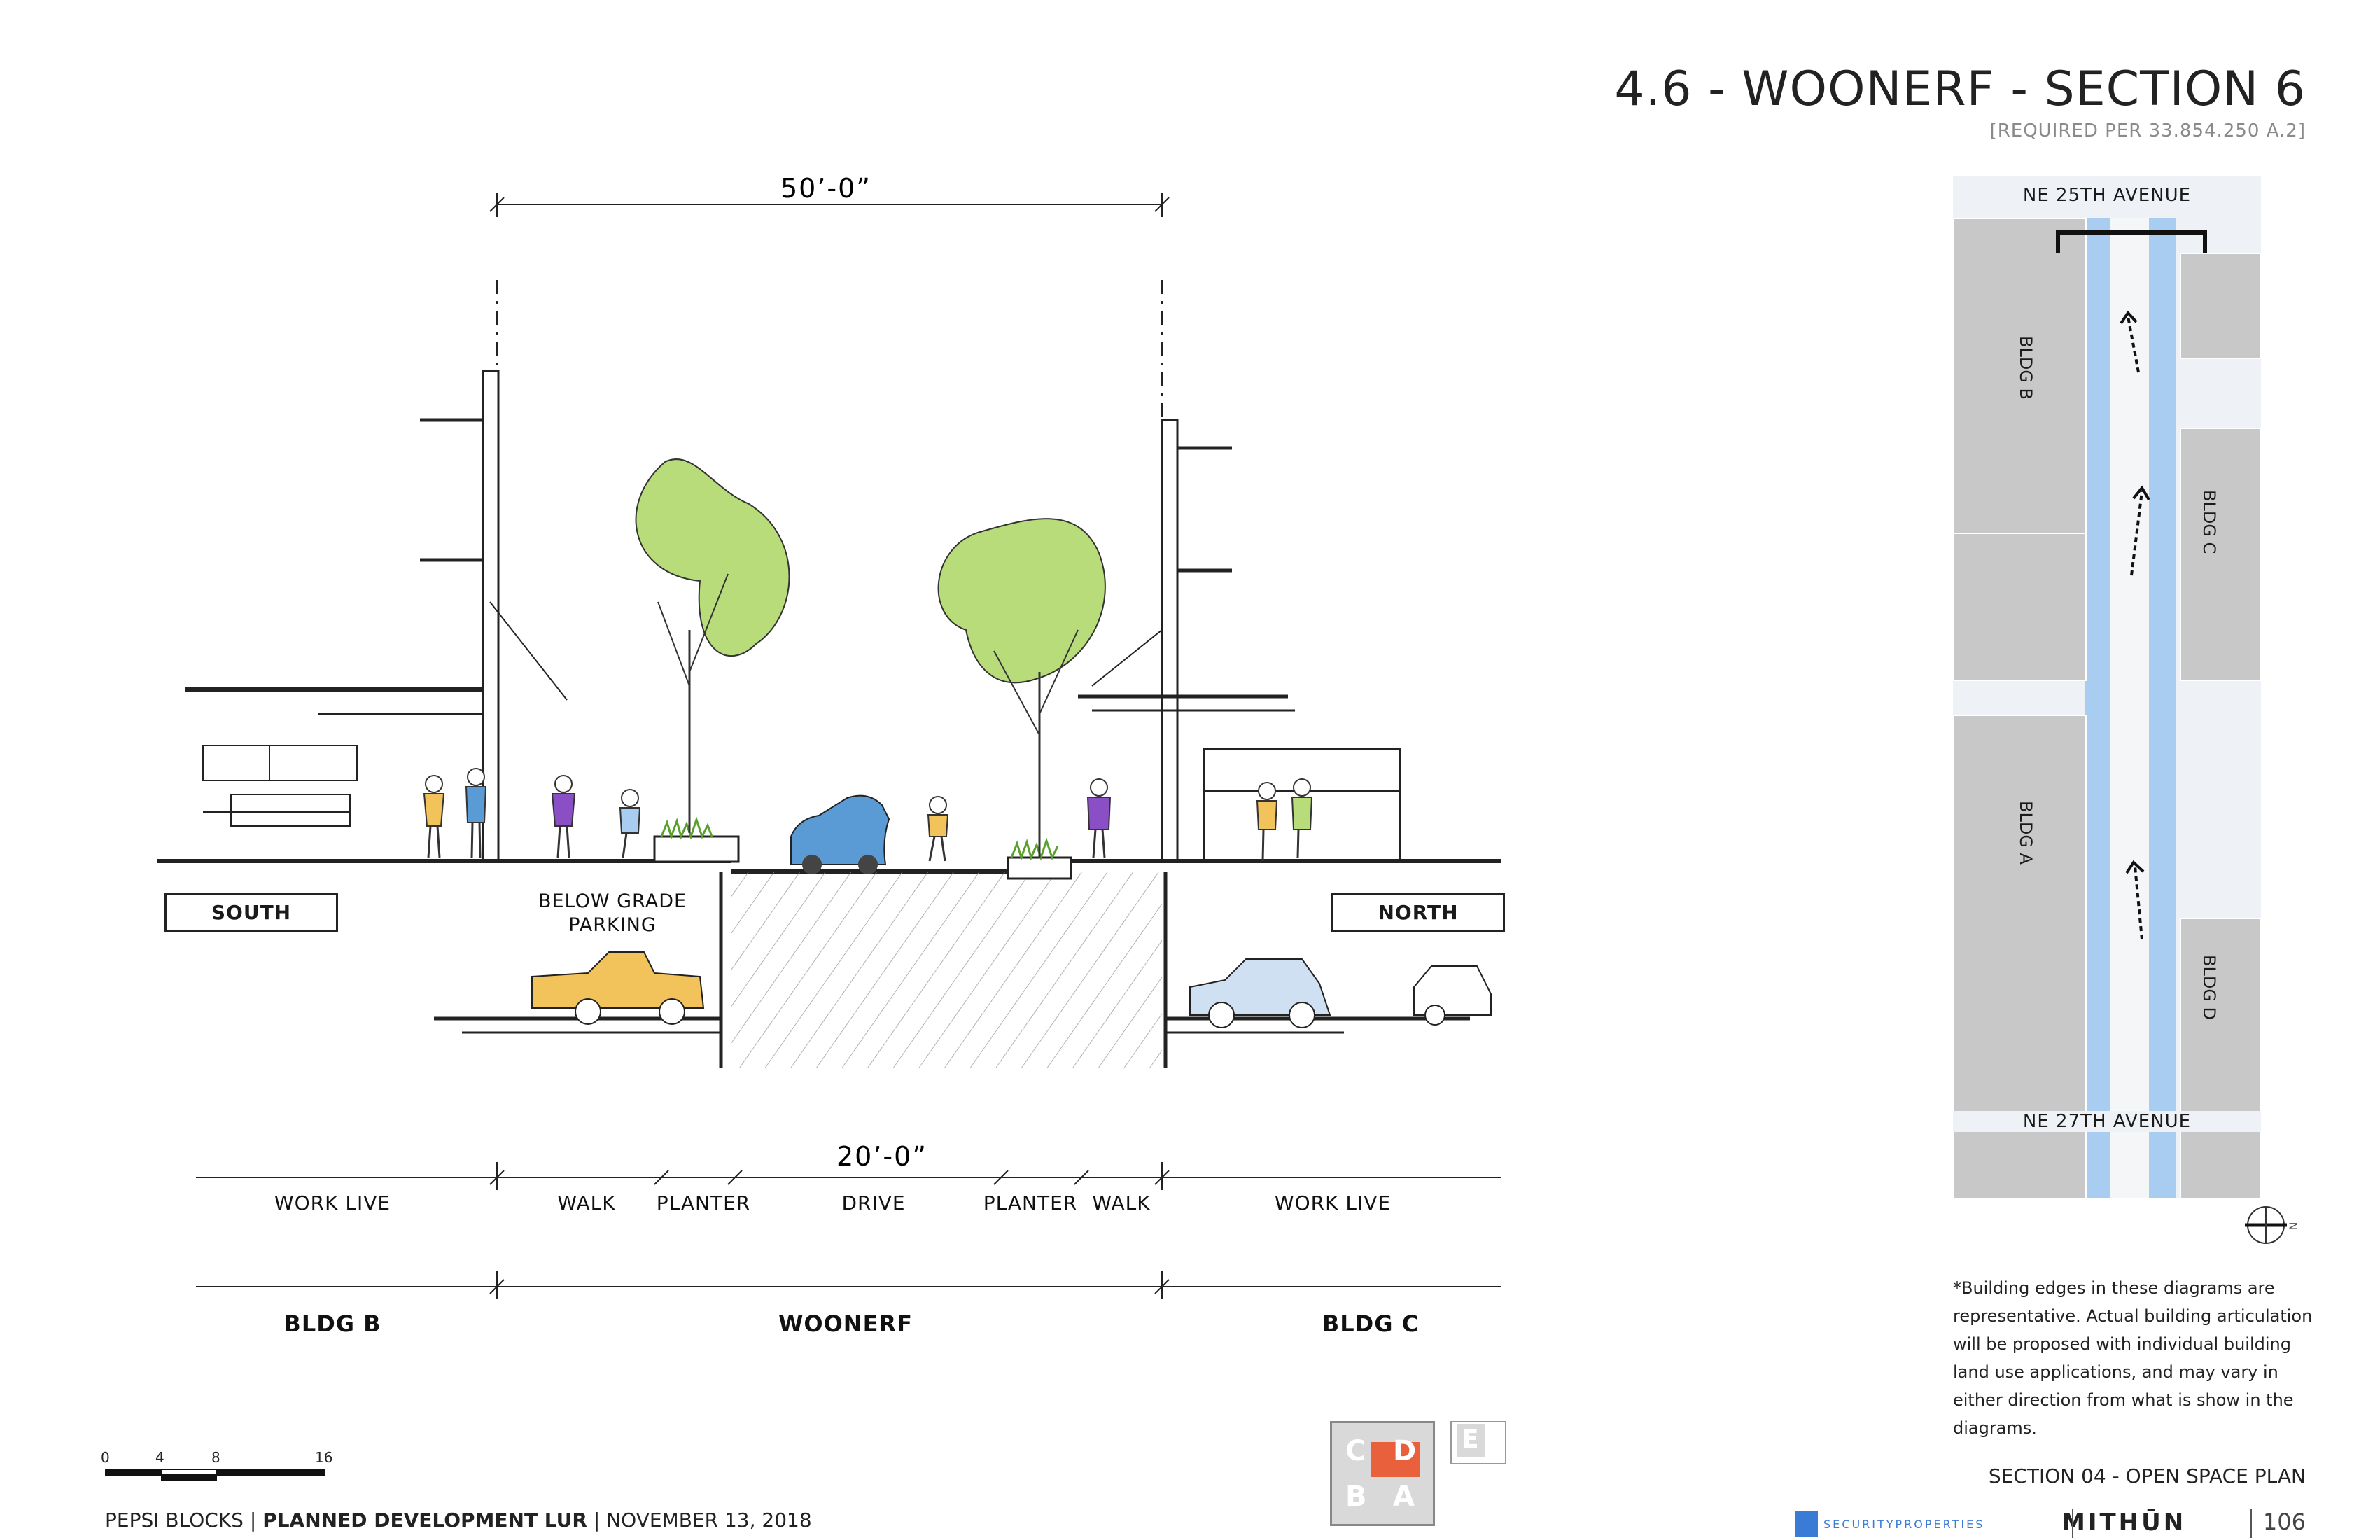 The height and width of the screenshot is (1540, 2380). Describe the element at coordinates (1960, 89) in the screenshot. I see `page-title: 4.6 - WOONERF - SECTION 6` at that location.